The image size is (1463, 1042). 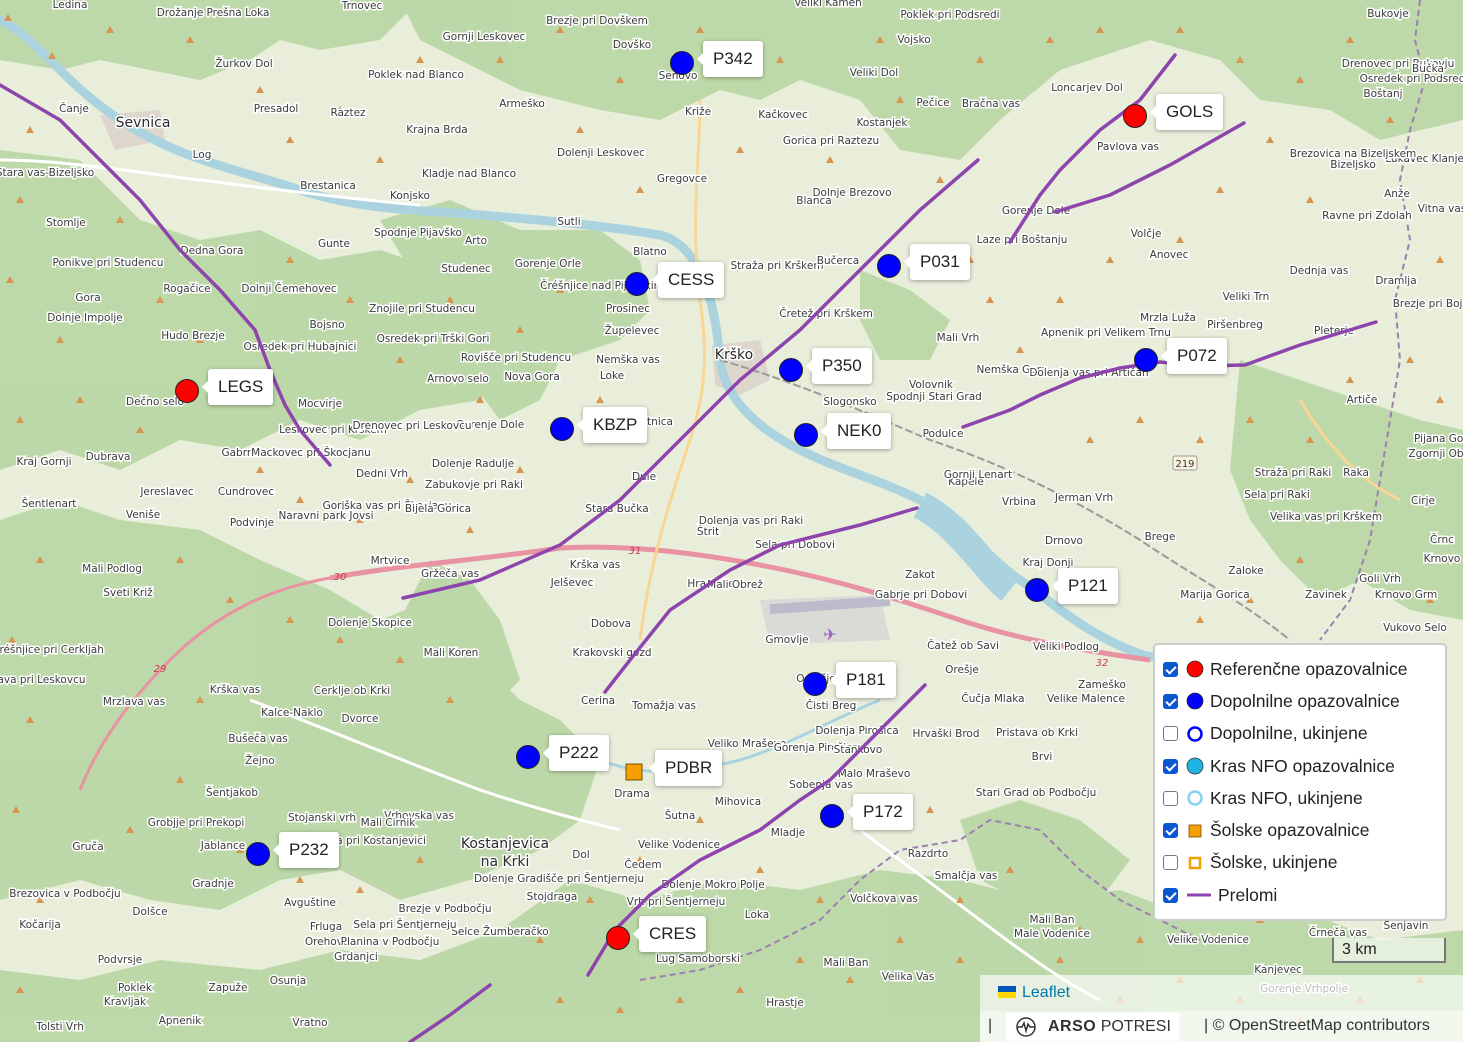 I want to click on place-name: Kravljak, so click(x=125, y=1002).